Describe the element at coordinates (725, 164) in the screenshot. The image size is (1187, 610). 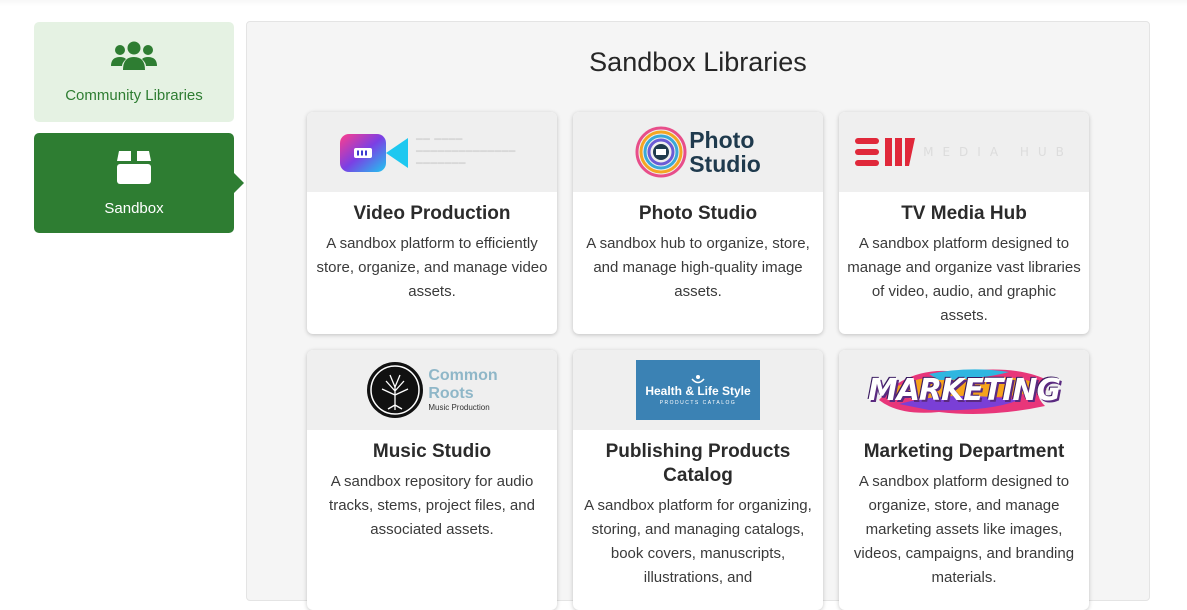
I see `photo-studio-logo-text-2: Studio` at that location.